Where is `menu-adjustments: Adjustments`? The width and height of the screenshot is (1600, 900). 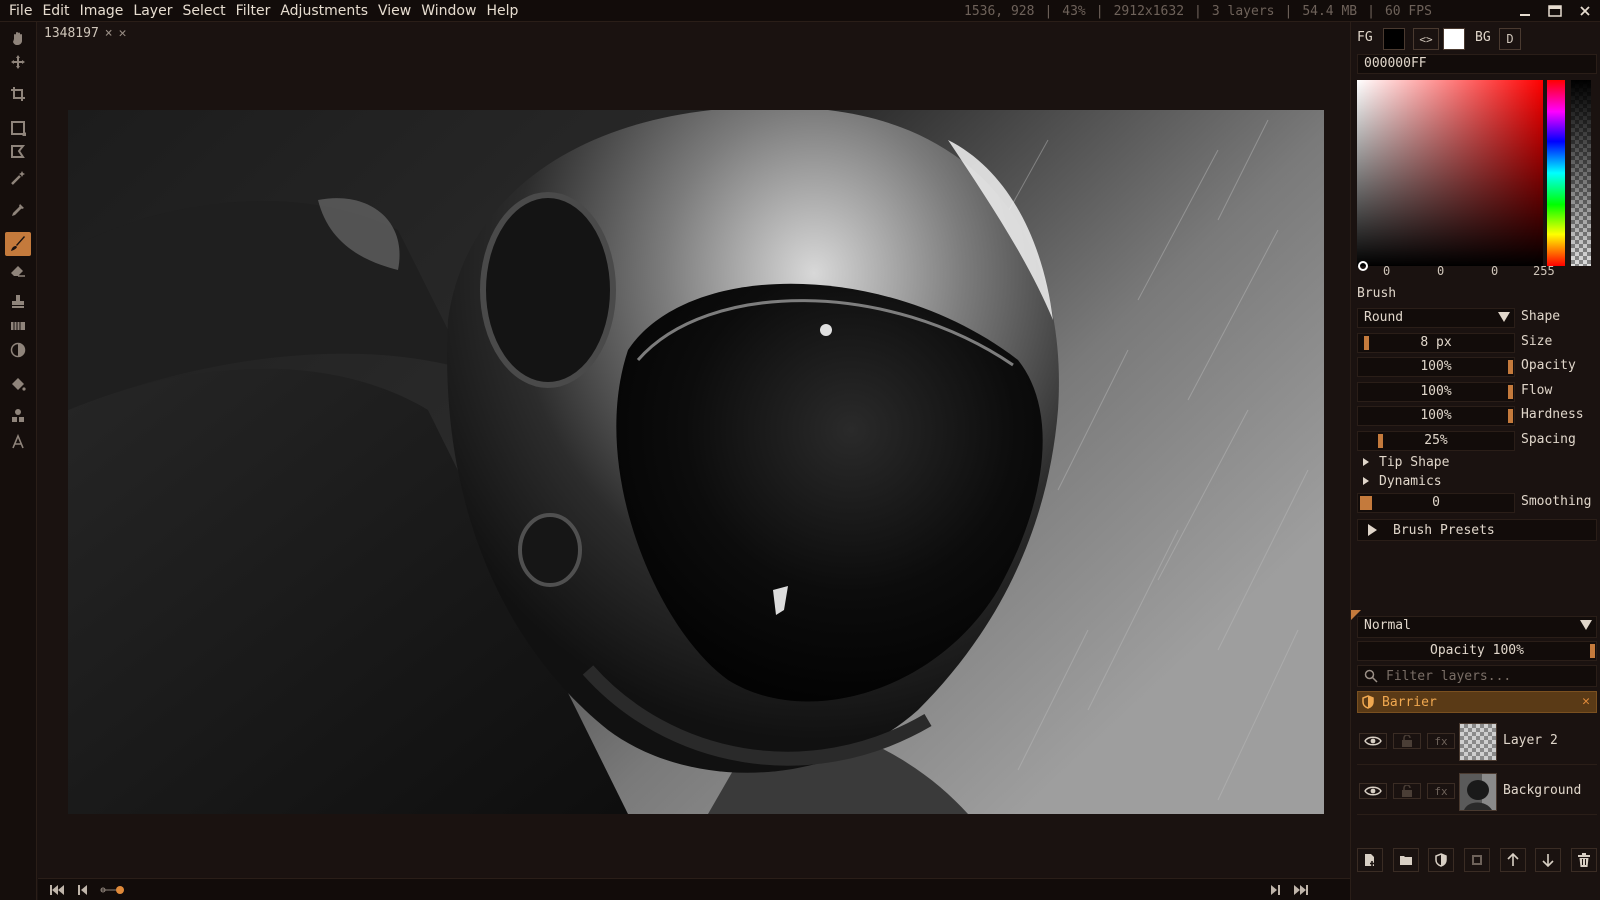 menu-adjustments: Adjustments is located at coordinates (324, 11).